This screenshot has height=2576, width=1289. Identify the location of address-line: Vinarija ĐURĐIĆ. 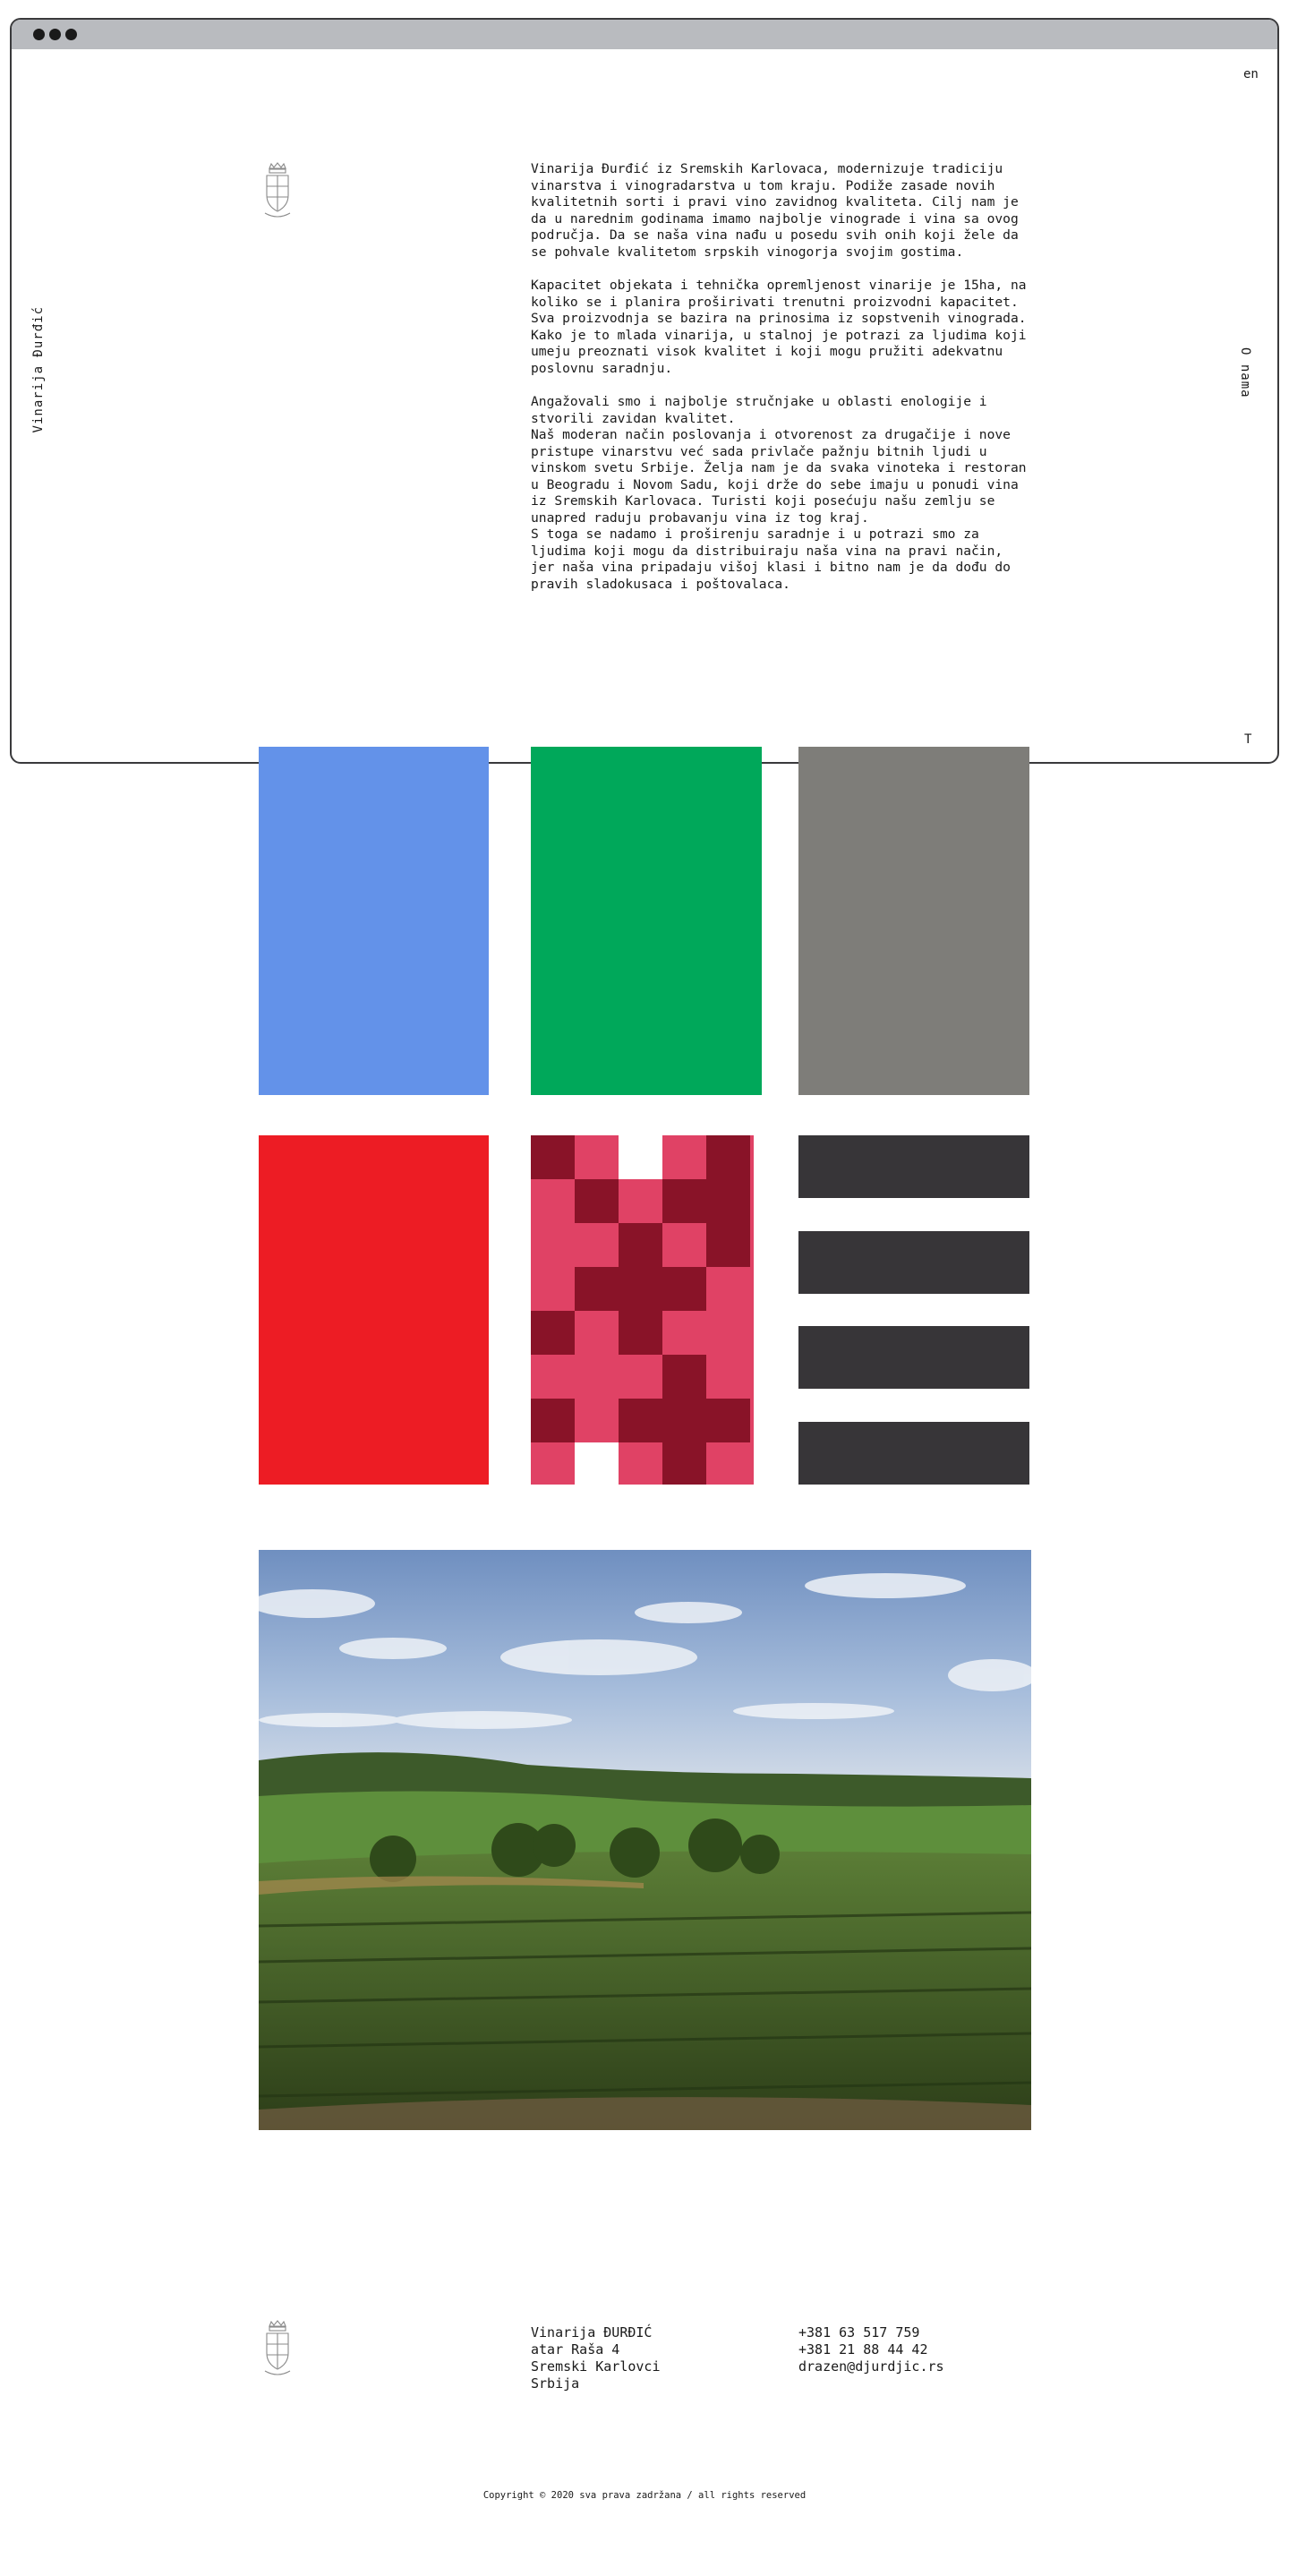
(592, 2332).